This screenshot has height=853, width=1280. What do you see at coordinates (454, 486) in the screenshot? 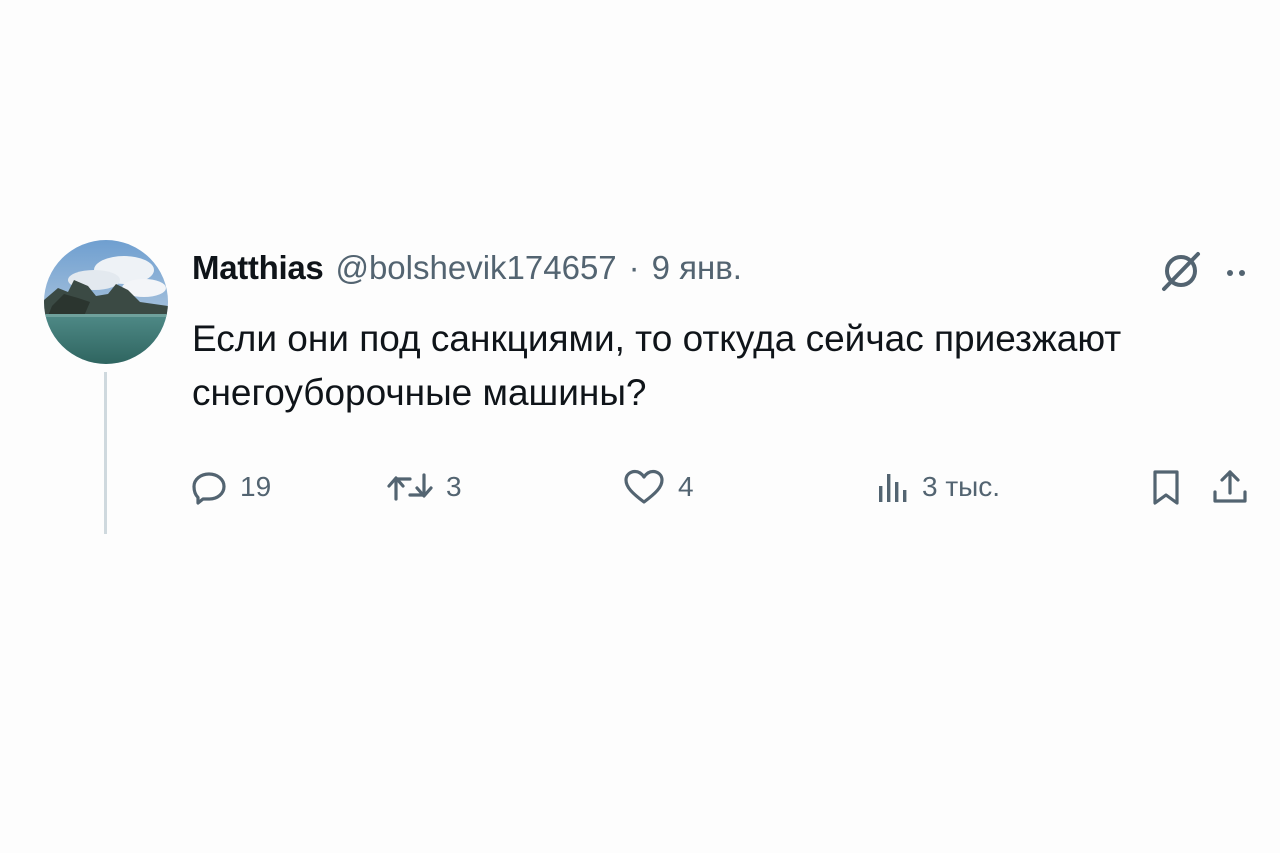
I see `retweet-count: 3` at bounding box center [454, 486].